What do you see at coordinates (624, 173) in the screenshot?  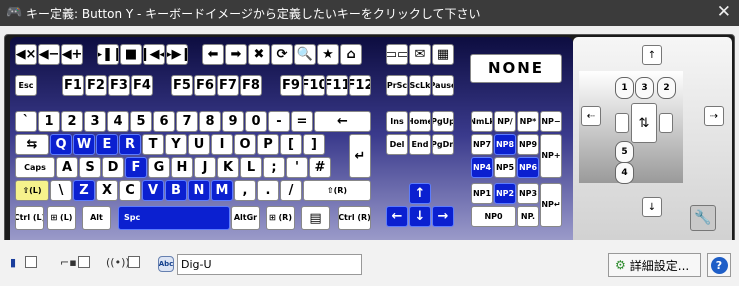 I see `mouse-button-4: 4` at bounding box center [624, 173].